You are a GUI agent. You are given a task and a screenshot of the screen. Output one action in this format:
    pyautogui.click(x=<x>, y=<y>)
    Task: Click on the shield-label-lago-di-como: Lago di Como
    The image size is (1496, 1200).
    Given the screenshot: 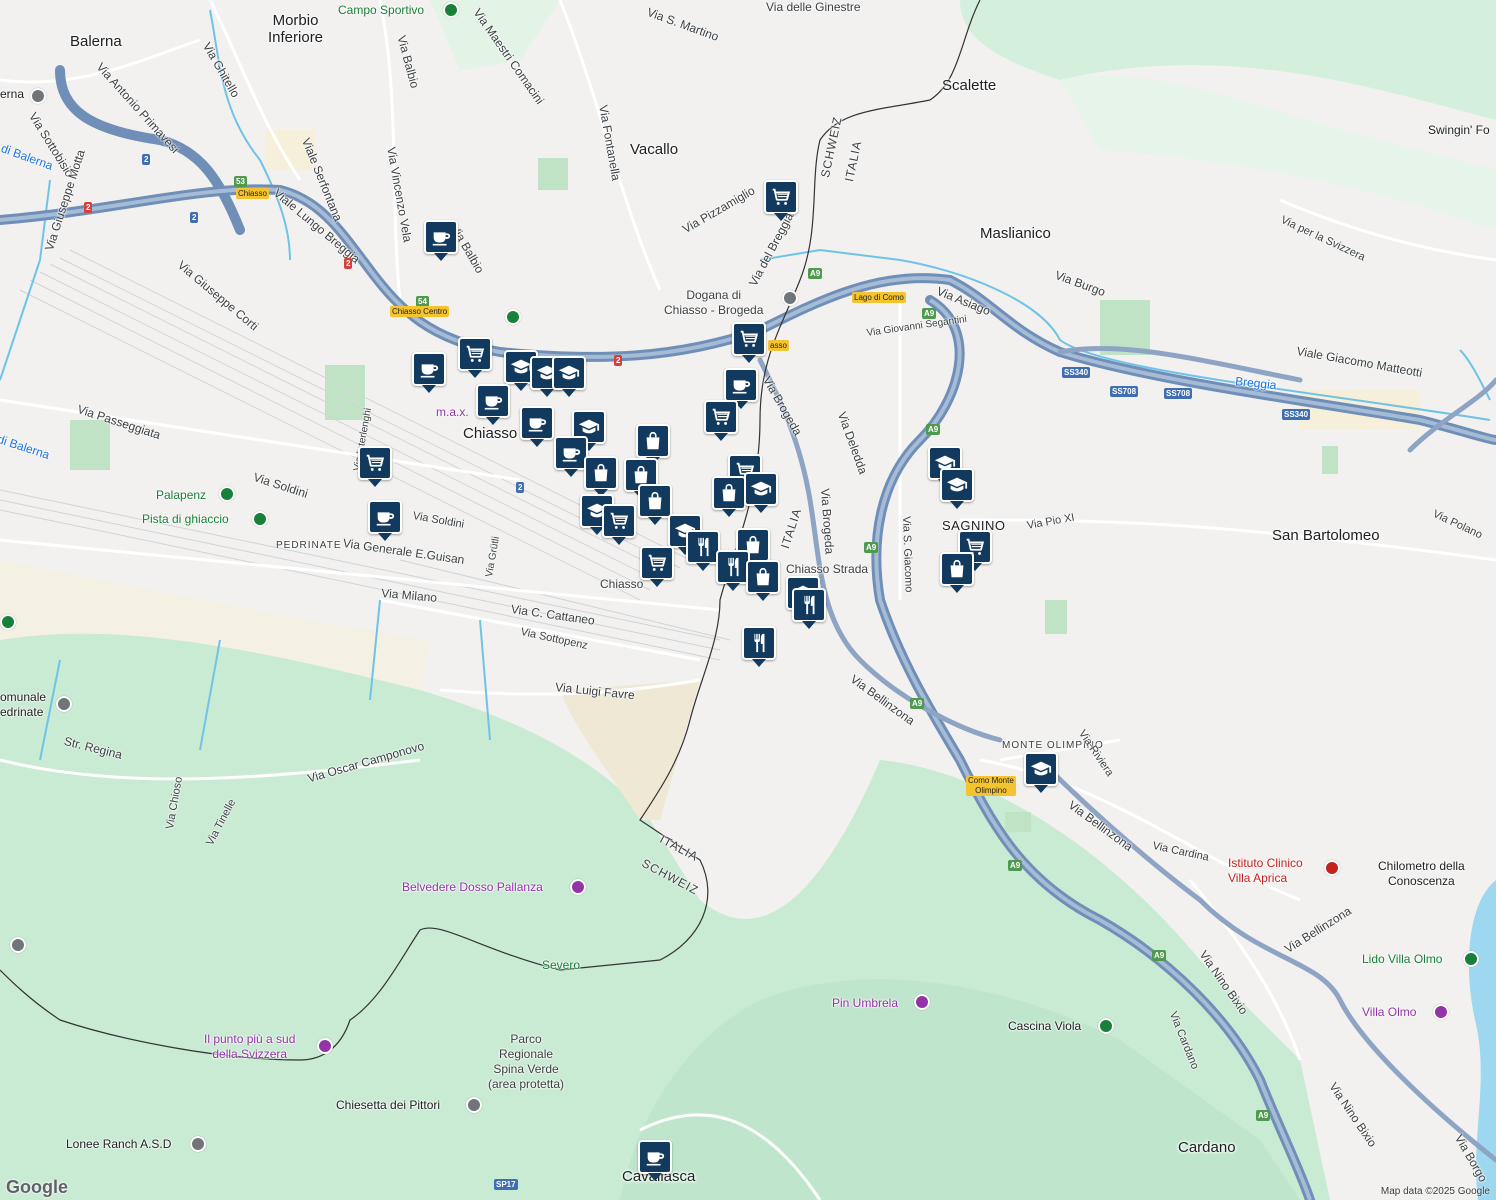 What is the action you would take?
    pyautogui.click(x=879, y=297)
    